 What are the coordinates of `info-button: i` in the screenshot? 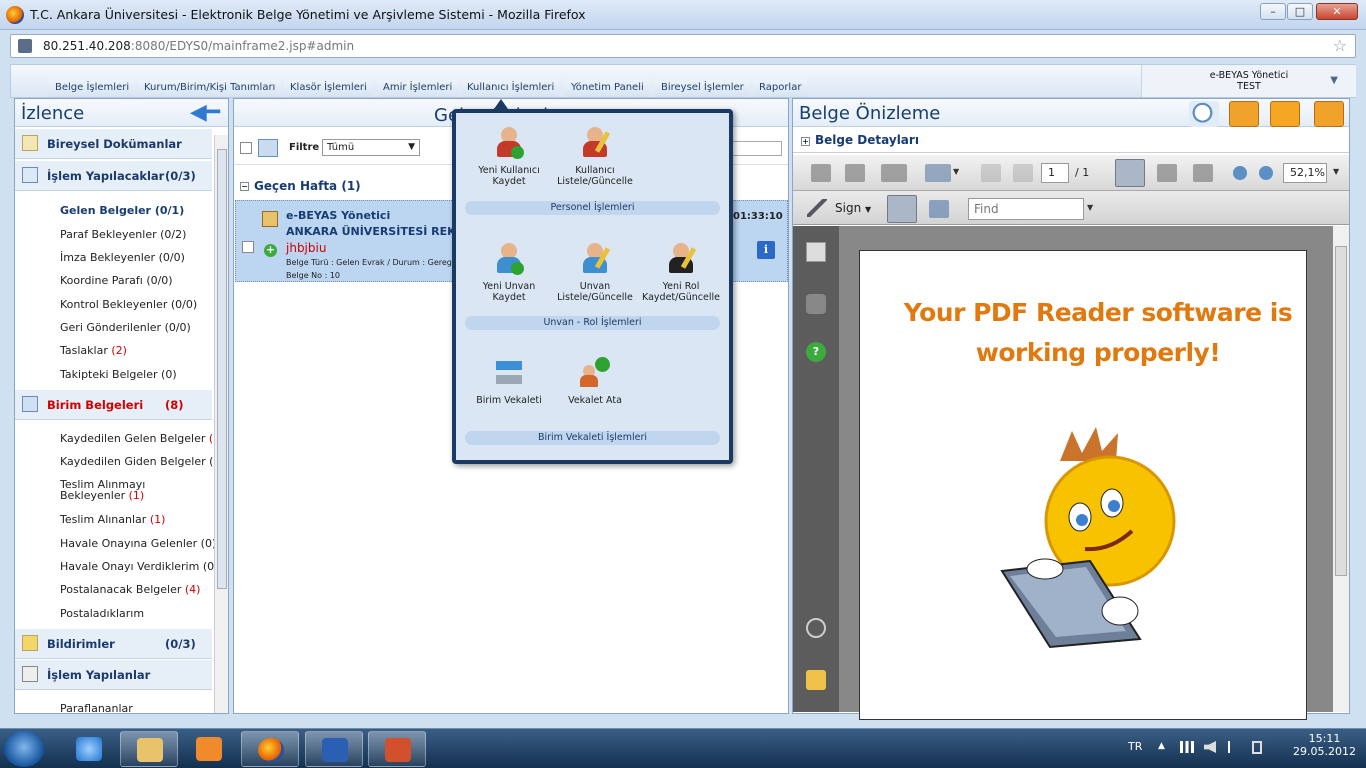 It's located at (766, 250).